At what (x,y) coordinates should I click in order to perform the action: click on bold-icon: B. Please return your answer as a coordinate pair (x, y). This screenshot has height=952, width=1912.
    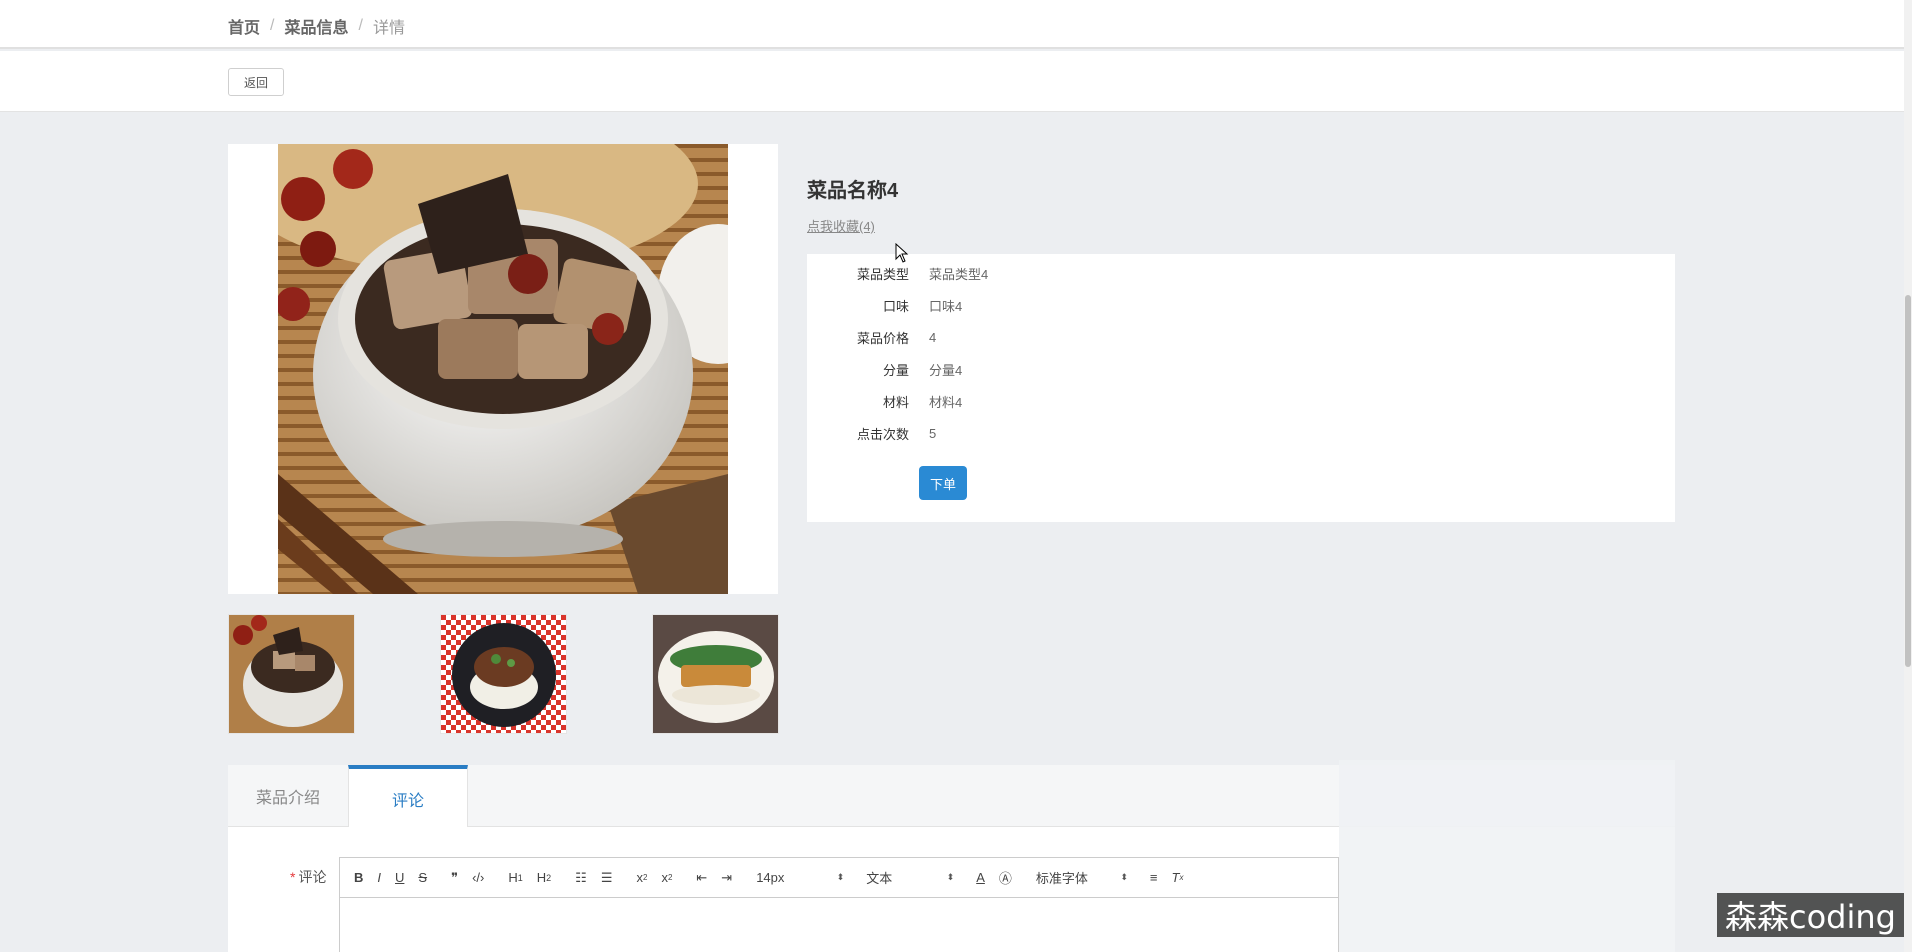
    Looking at the image, I should click on (358, 877).